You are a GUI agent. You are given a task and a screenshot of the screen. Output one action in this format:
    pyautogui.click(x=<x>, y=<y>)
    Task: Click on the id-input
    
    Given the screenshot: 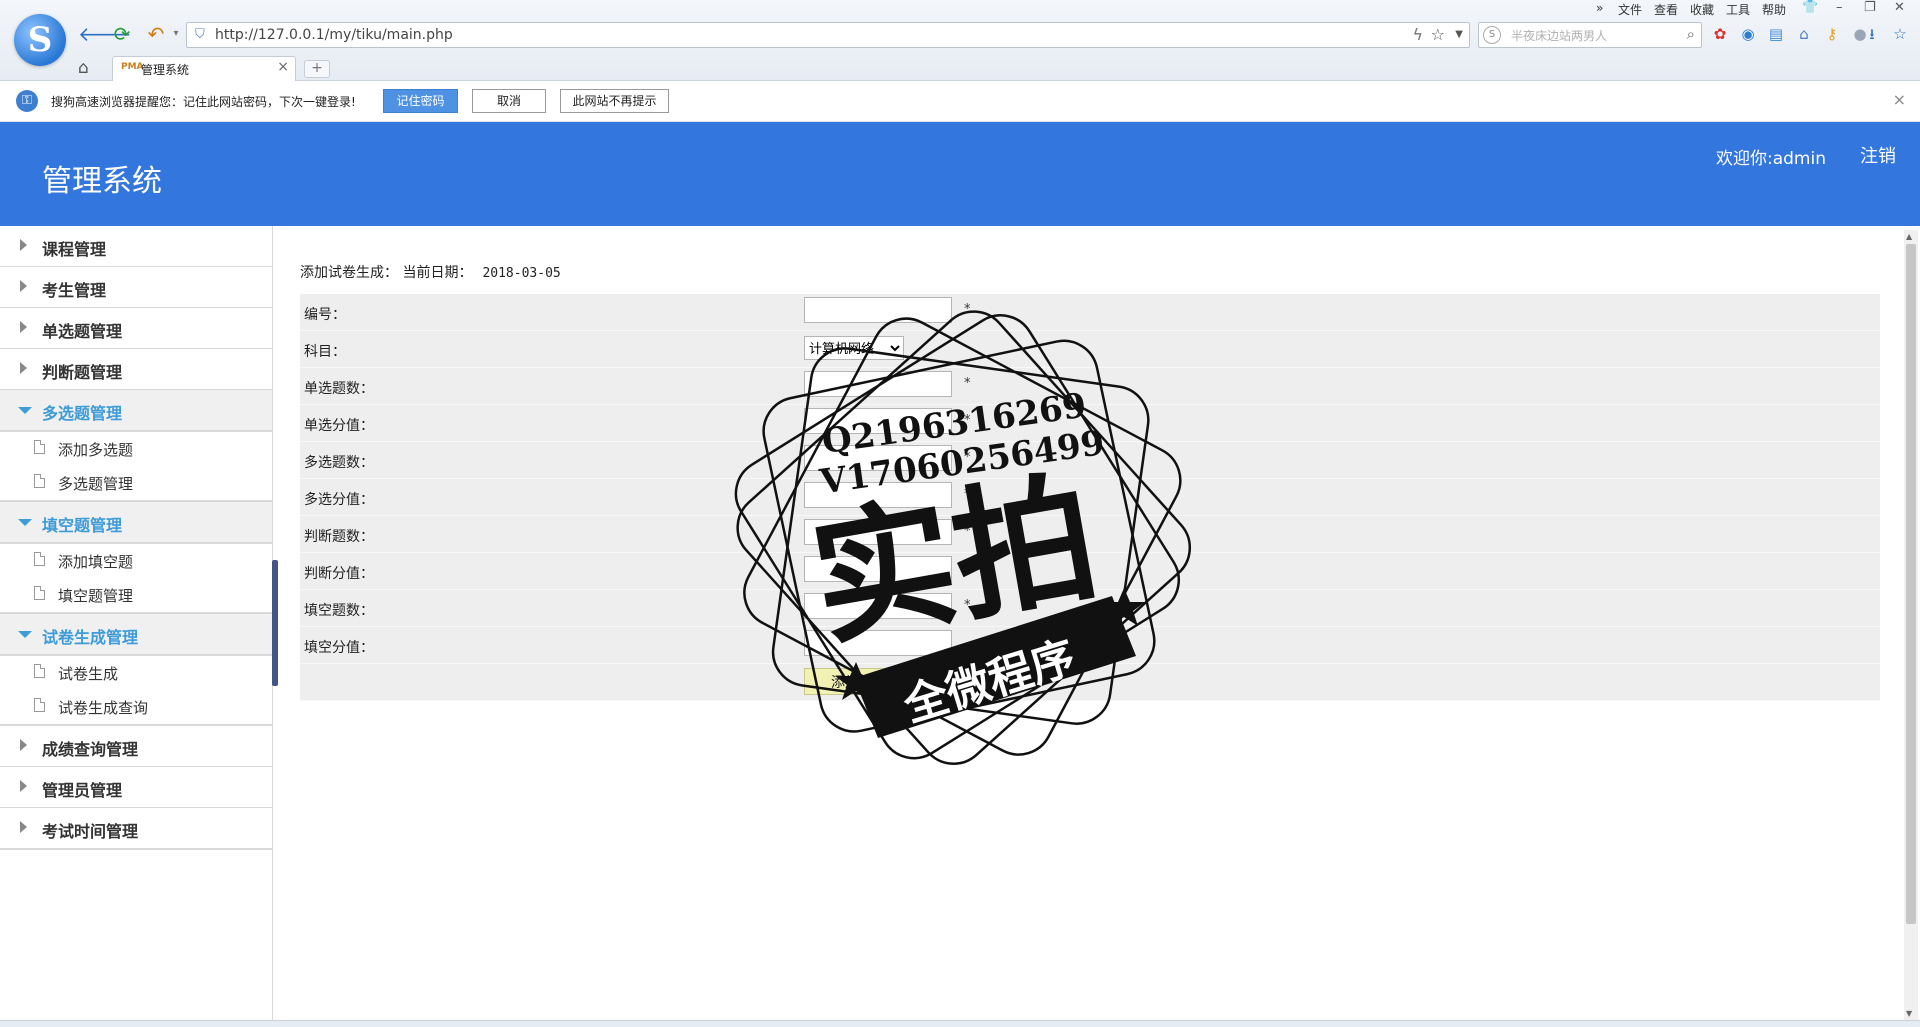 What is the action you would take?
    pyautogui.click(x=878, y=310)
    